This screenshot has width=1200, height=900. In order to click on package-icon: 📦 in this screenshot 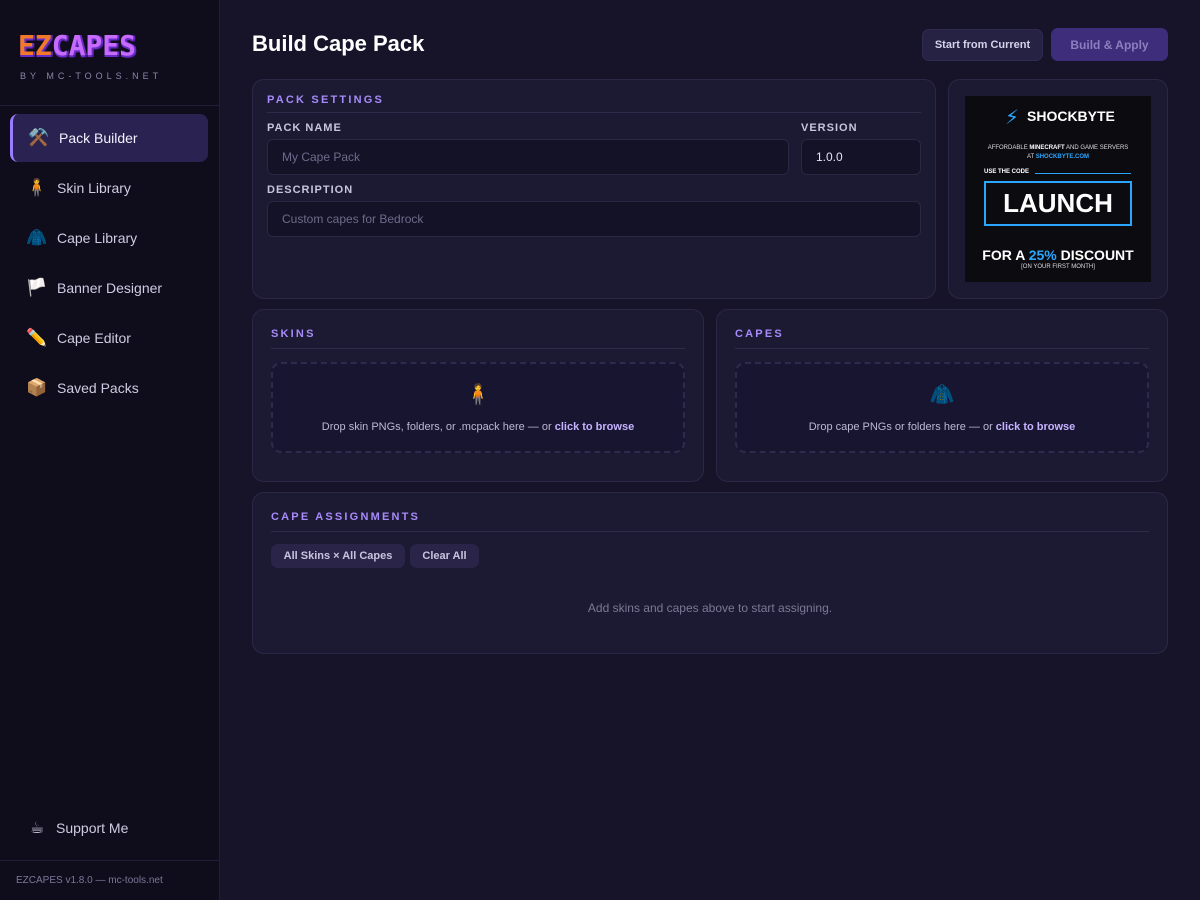, I will do `click(37, 387)`.